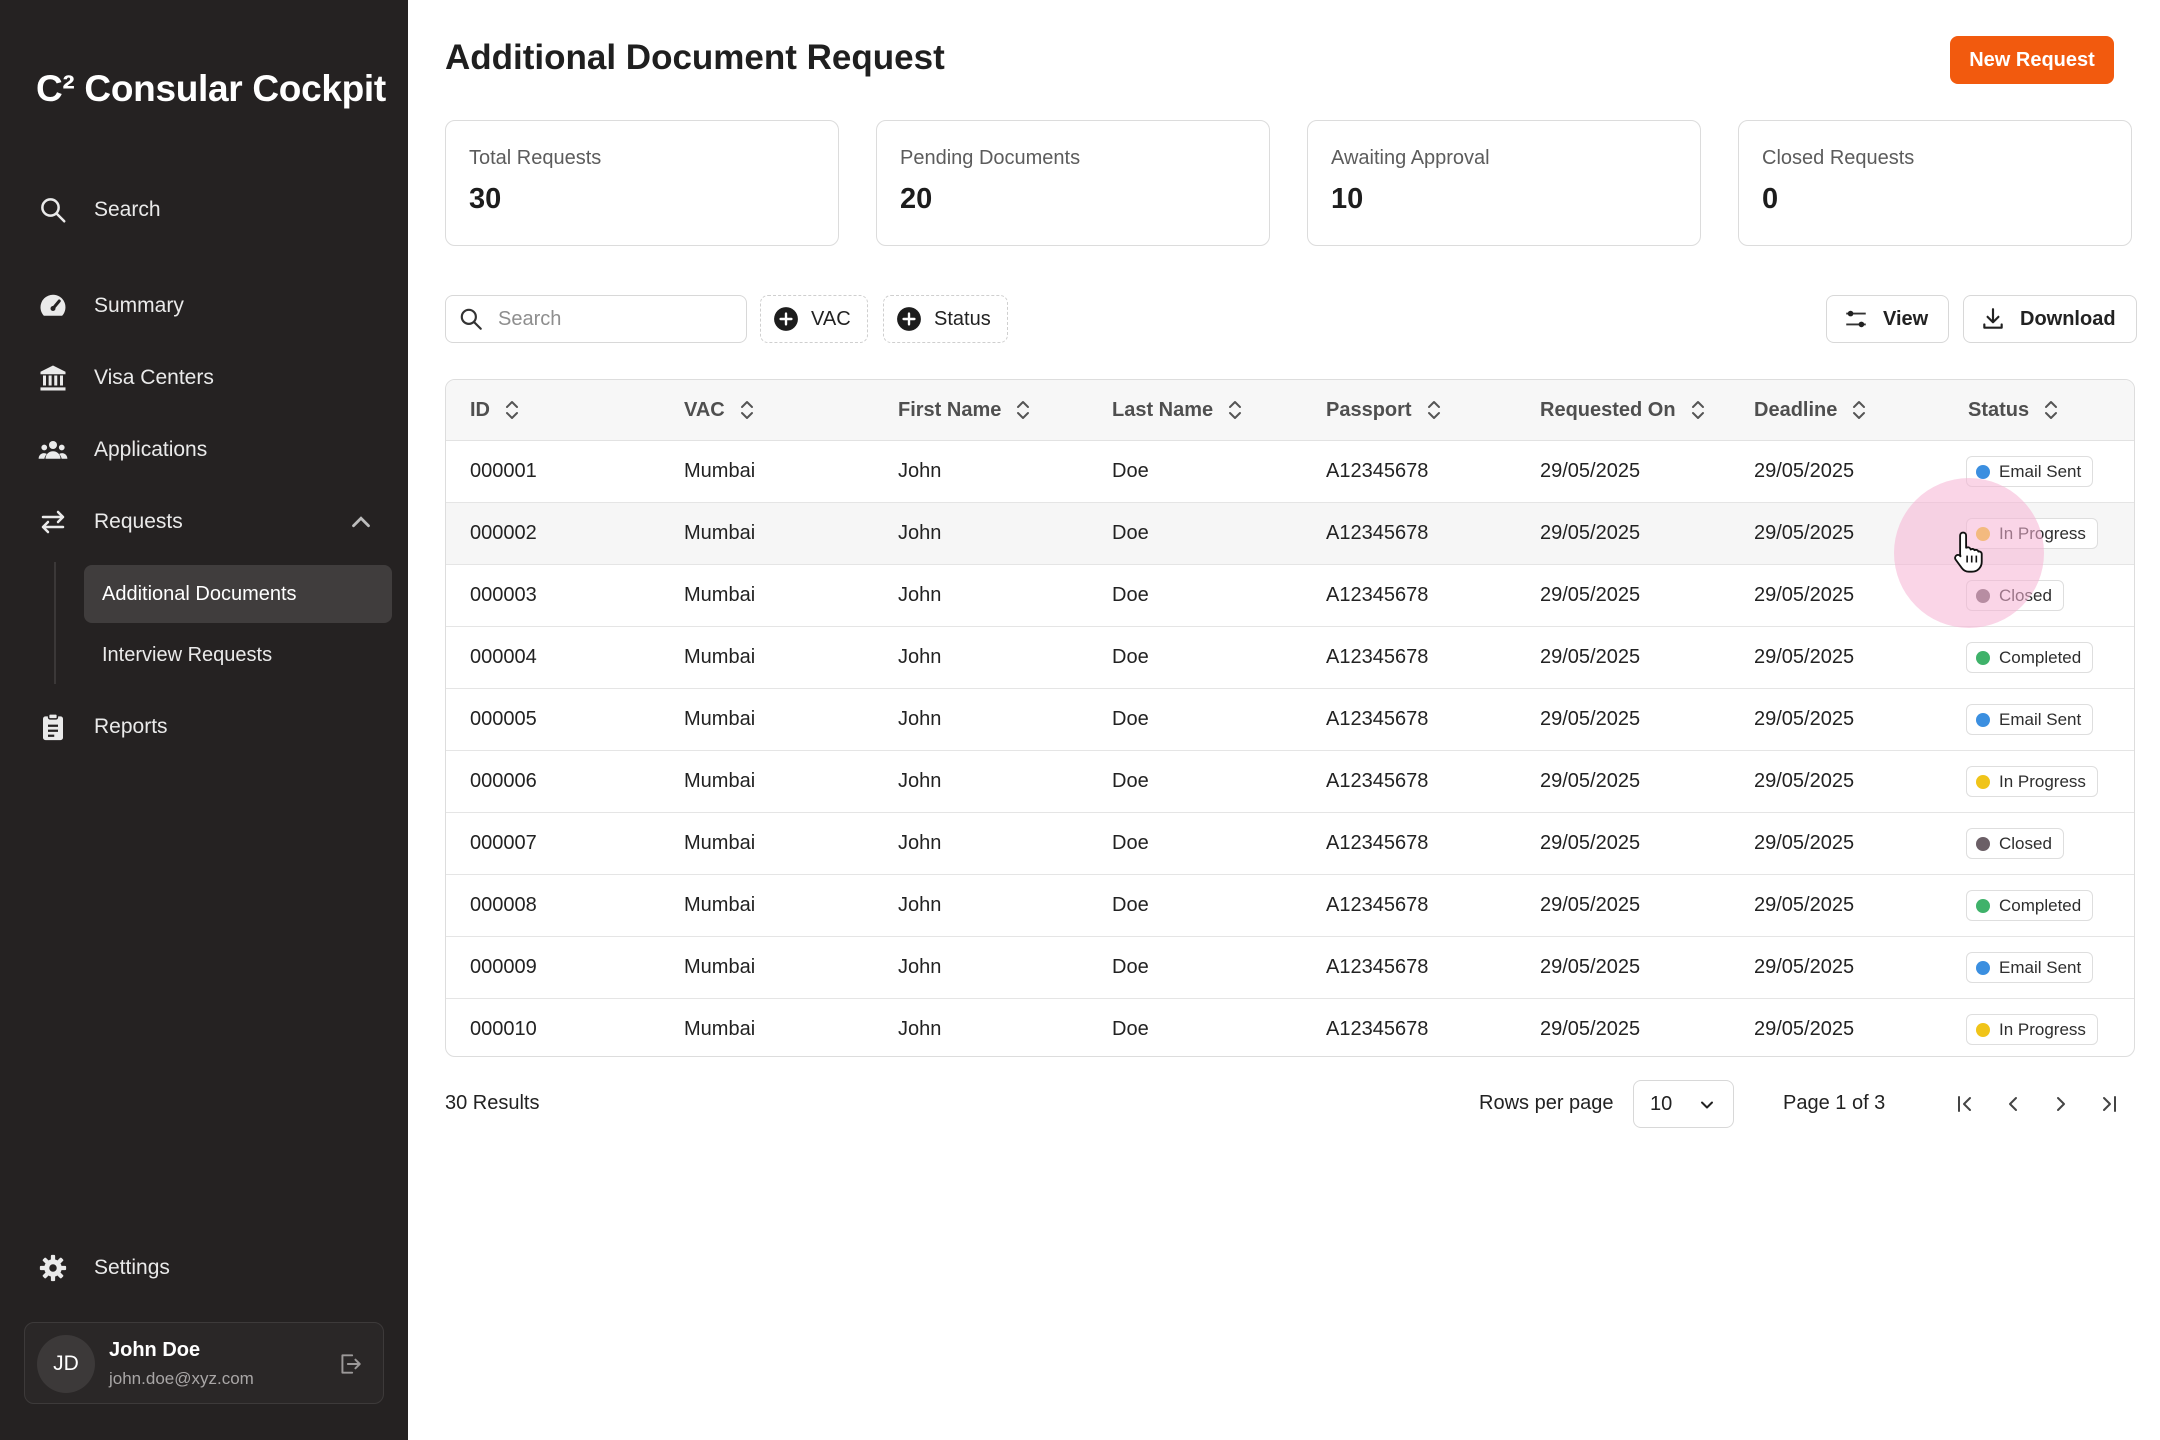 This screenshot has width=2160, height=1440. I want to click on column-label: Requested On, so click(1608, 409).